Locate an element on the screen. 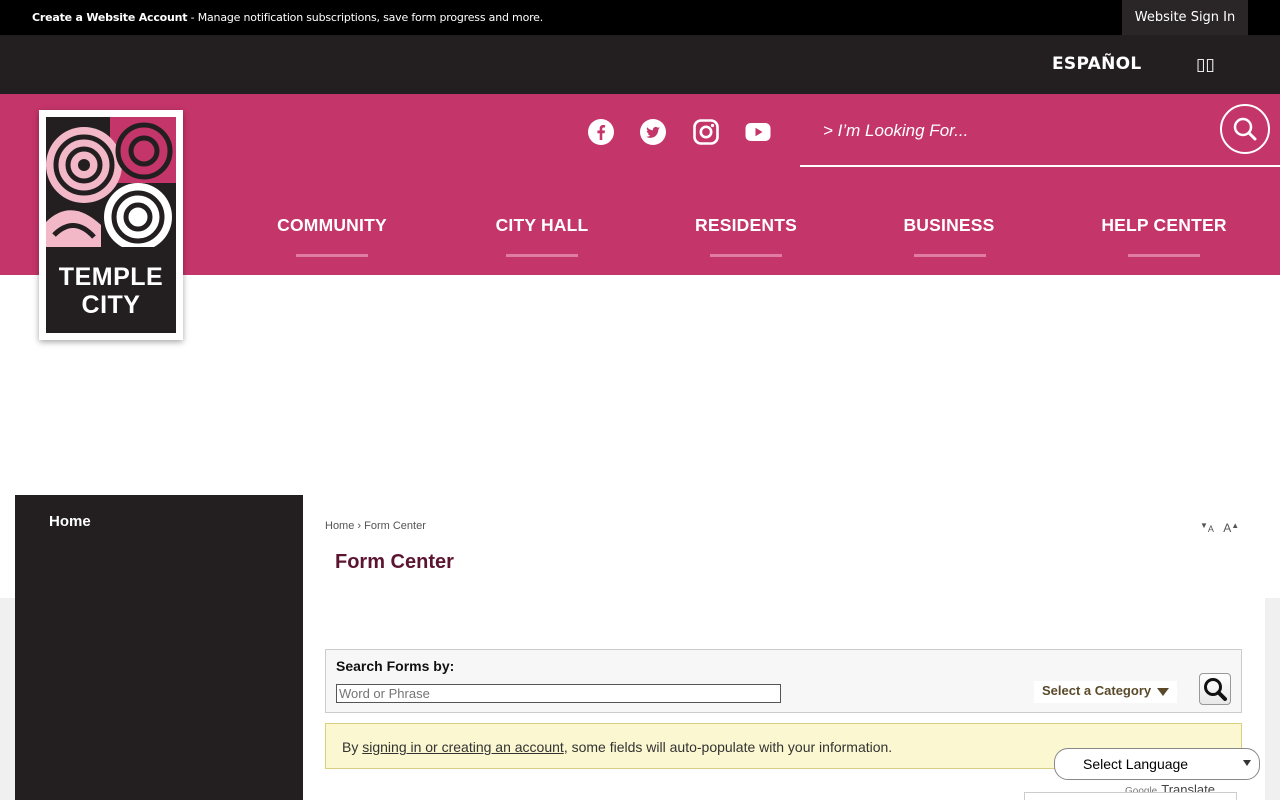 This screenshot has width=1280, height=800. camellia-art-icon is located at coordinates (111, 182).